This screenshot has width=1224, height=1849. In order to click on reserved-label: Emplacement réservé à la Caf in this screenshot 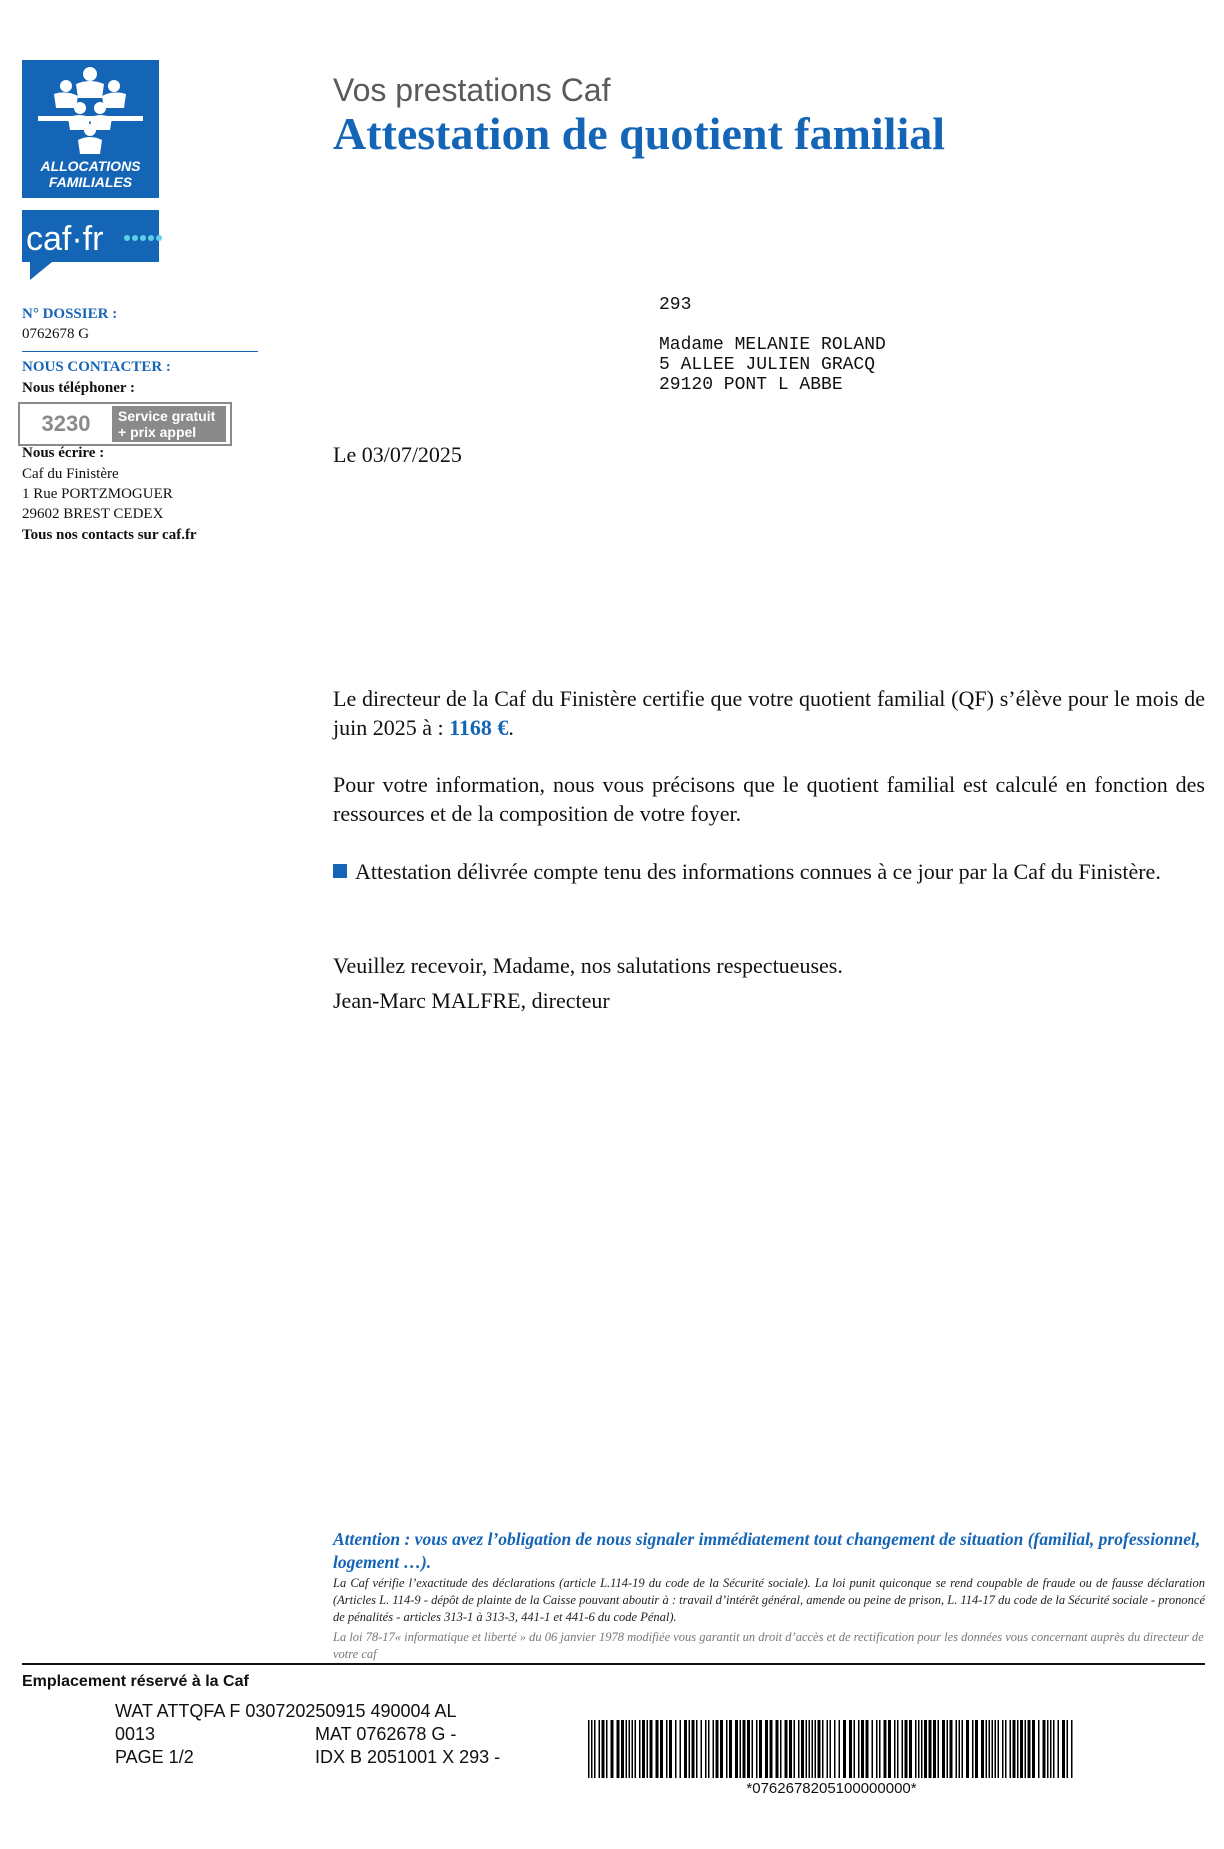, I will do `click(135, 1681)`.